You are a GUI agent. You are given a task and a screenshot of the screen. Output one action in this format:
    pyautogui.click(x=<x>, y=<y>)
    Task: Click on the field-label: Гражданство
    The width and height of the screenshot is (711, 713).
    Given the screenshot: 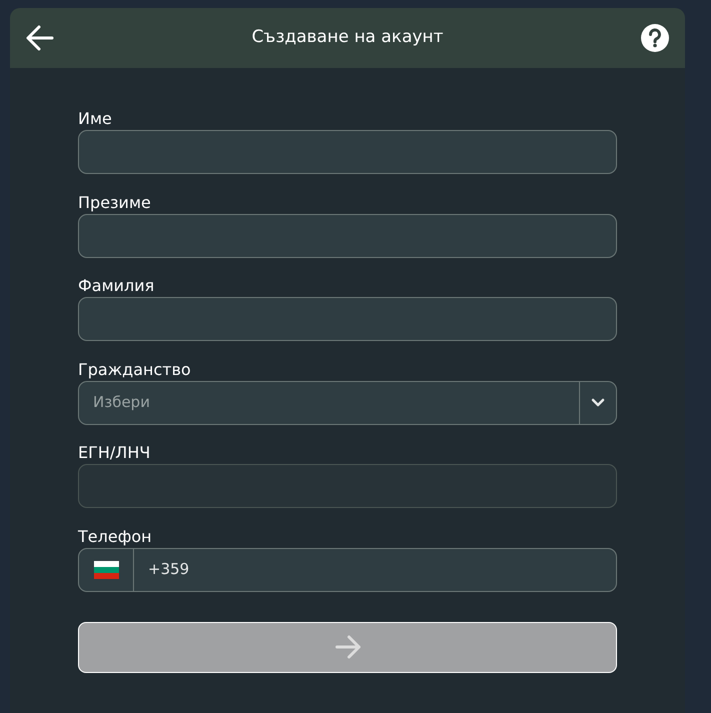 What is the action you would take?
    pyautogui.click(x=135, y=369)
    